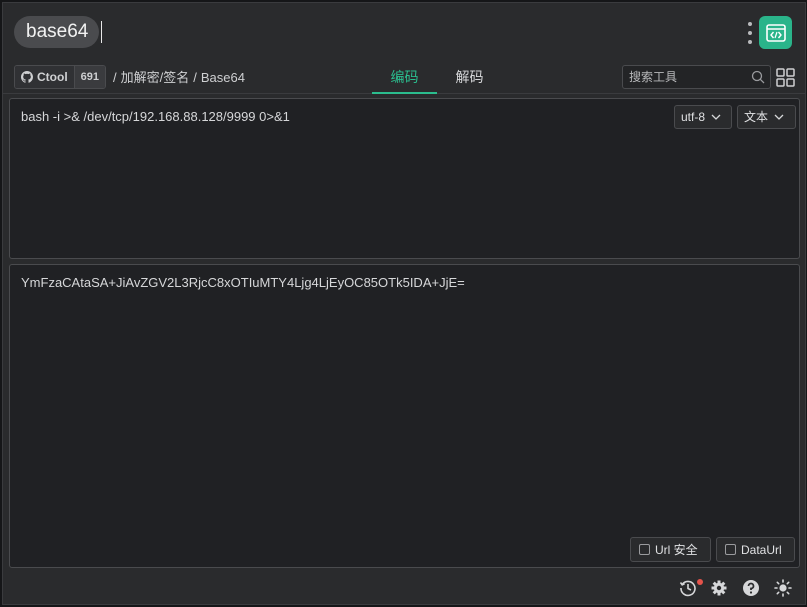  Describe the element at coordinates (155, 77) in the screenshot. I see `breadcrumb-category: 加解密/签名` at that location.